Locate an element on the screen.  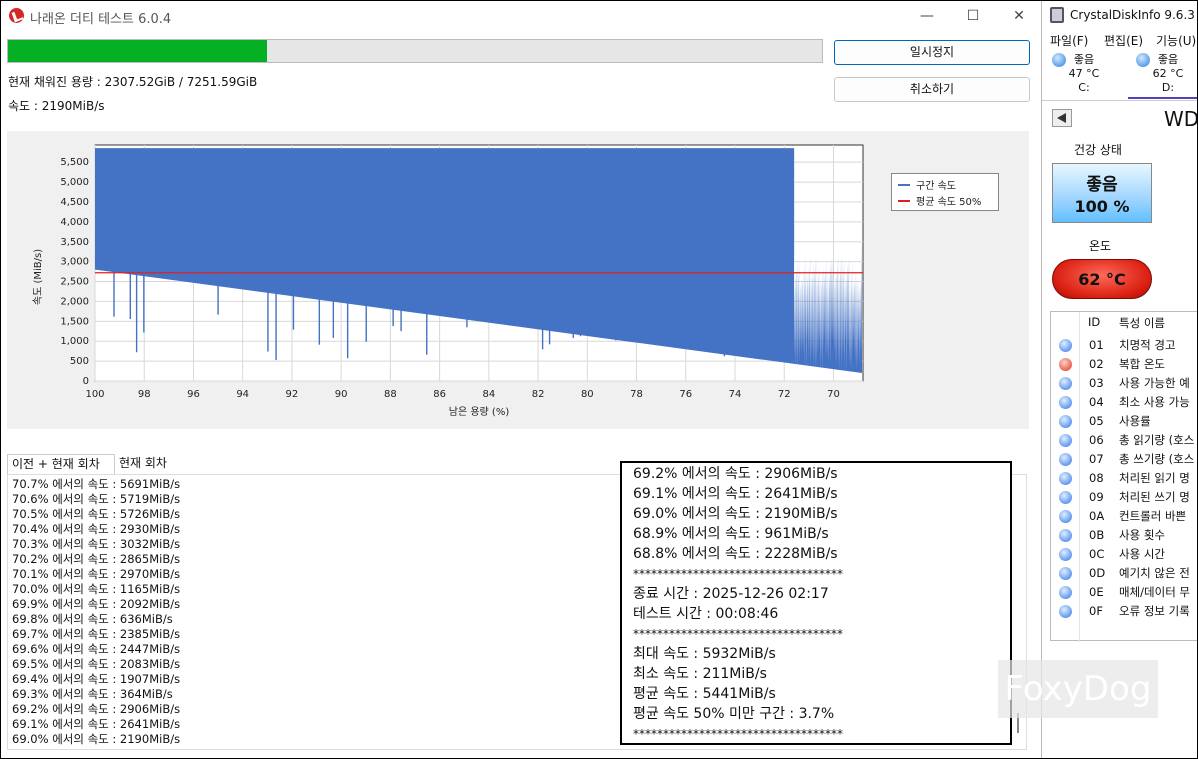
attribute-row: 04 최소 사용 가능 is located at coordinates (1124, 402).